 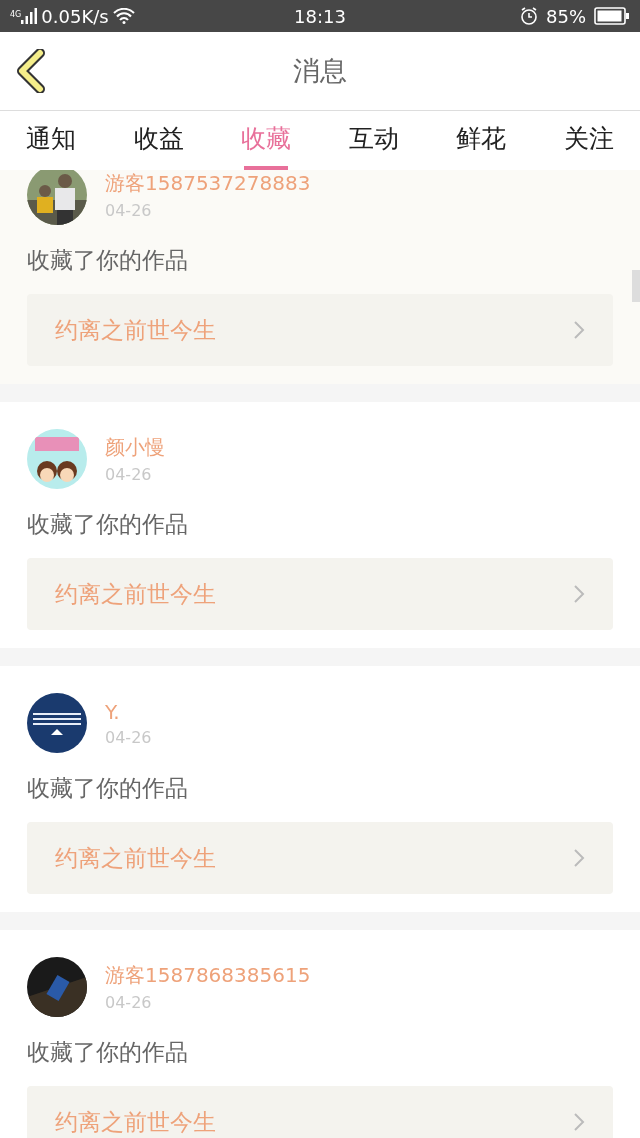 I want to click on tab: 收益, so click(x=158, y=140).